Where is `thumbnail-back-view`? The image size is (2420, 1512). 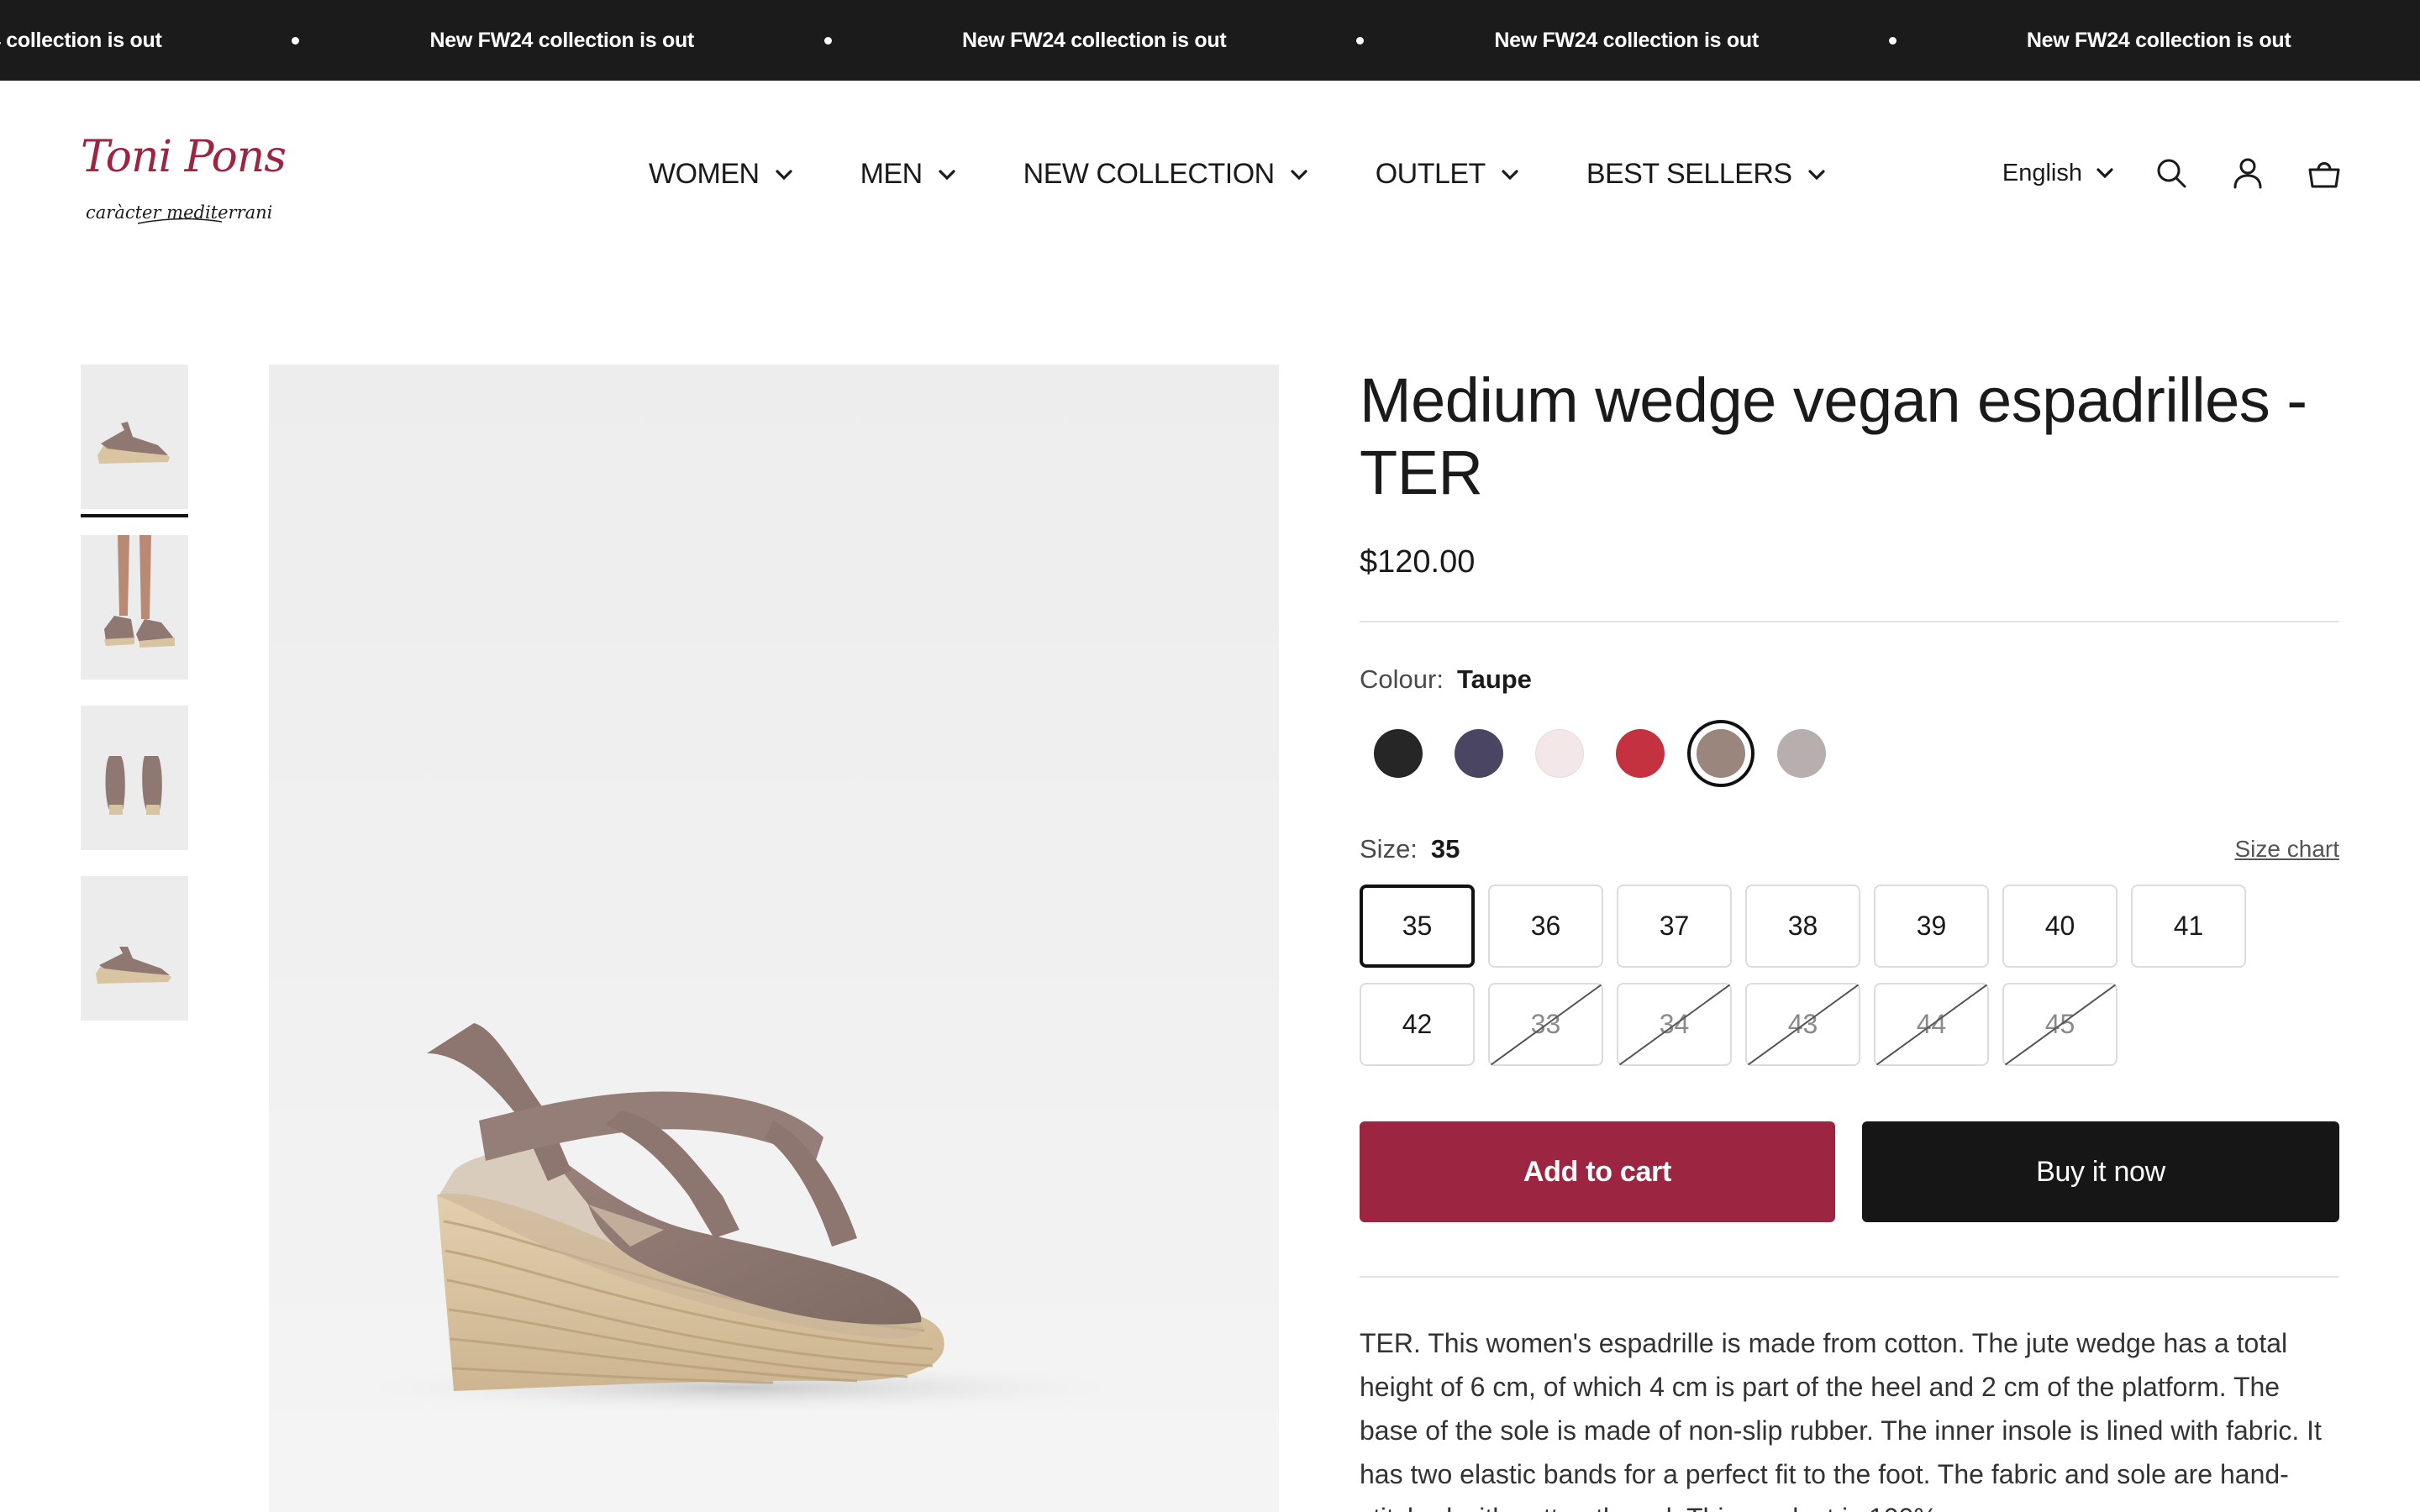
thumbnail-back-view is located at coordinates (134, 778).